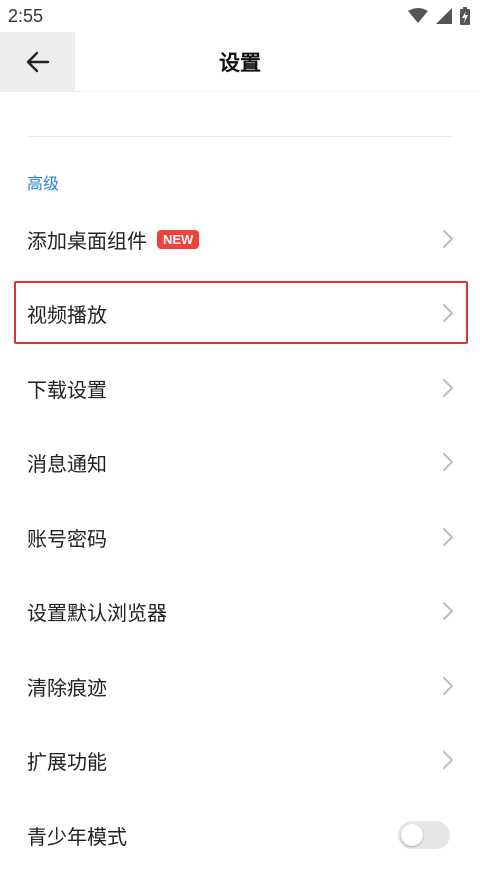 The width and height of the screenshot is (480, 872). Describe the element at coordinates (240, 611) in the screenshot. I see `setting-row-default-browser: 设置默认浏览器` at that location.